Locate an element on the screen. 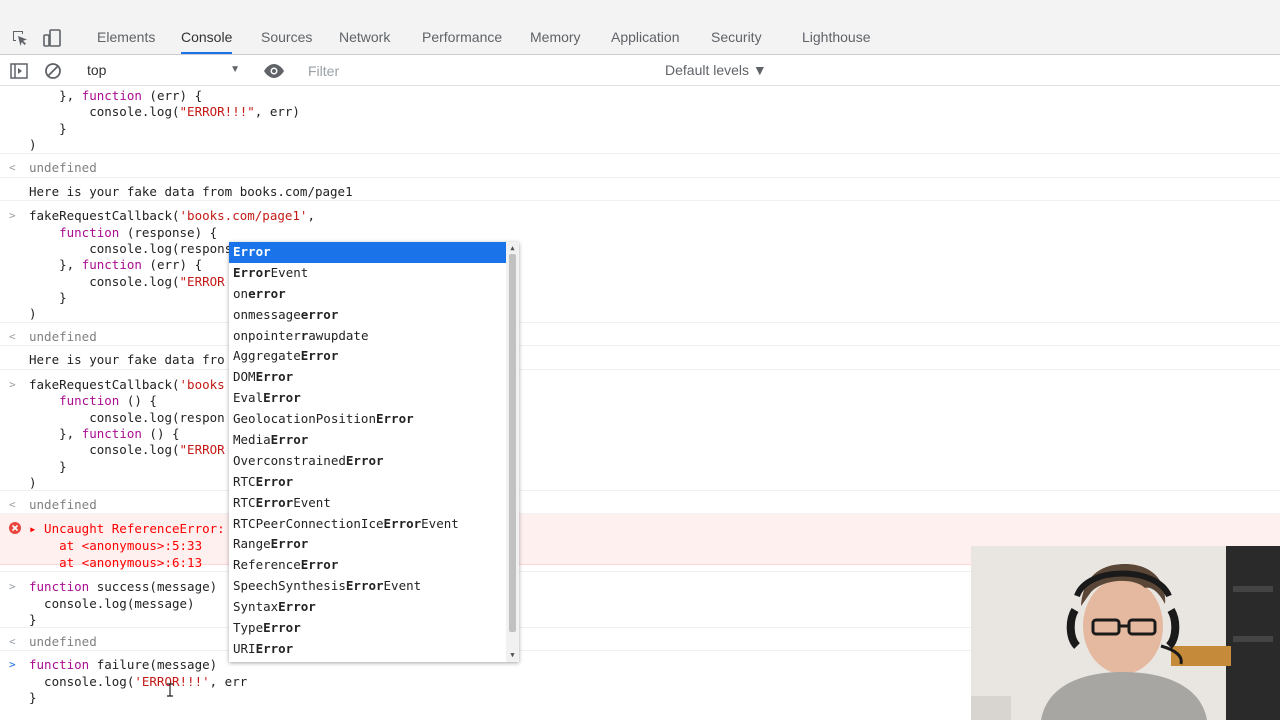  autocomplete-item: OverconstrainedError is located at coordinates (367, 461).